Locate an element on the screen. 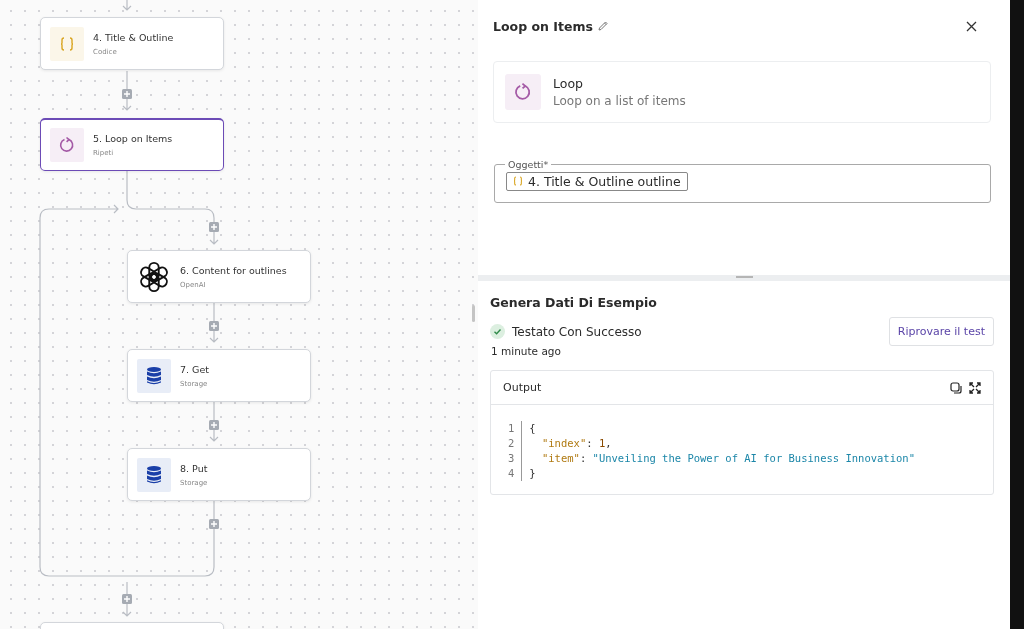 Image resolution: width=1024 pixels, height=629 pixels. line-number: 1 is located at coordinates (511, 428).